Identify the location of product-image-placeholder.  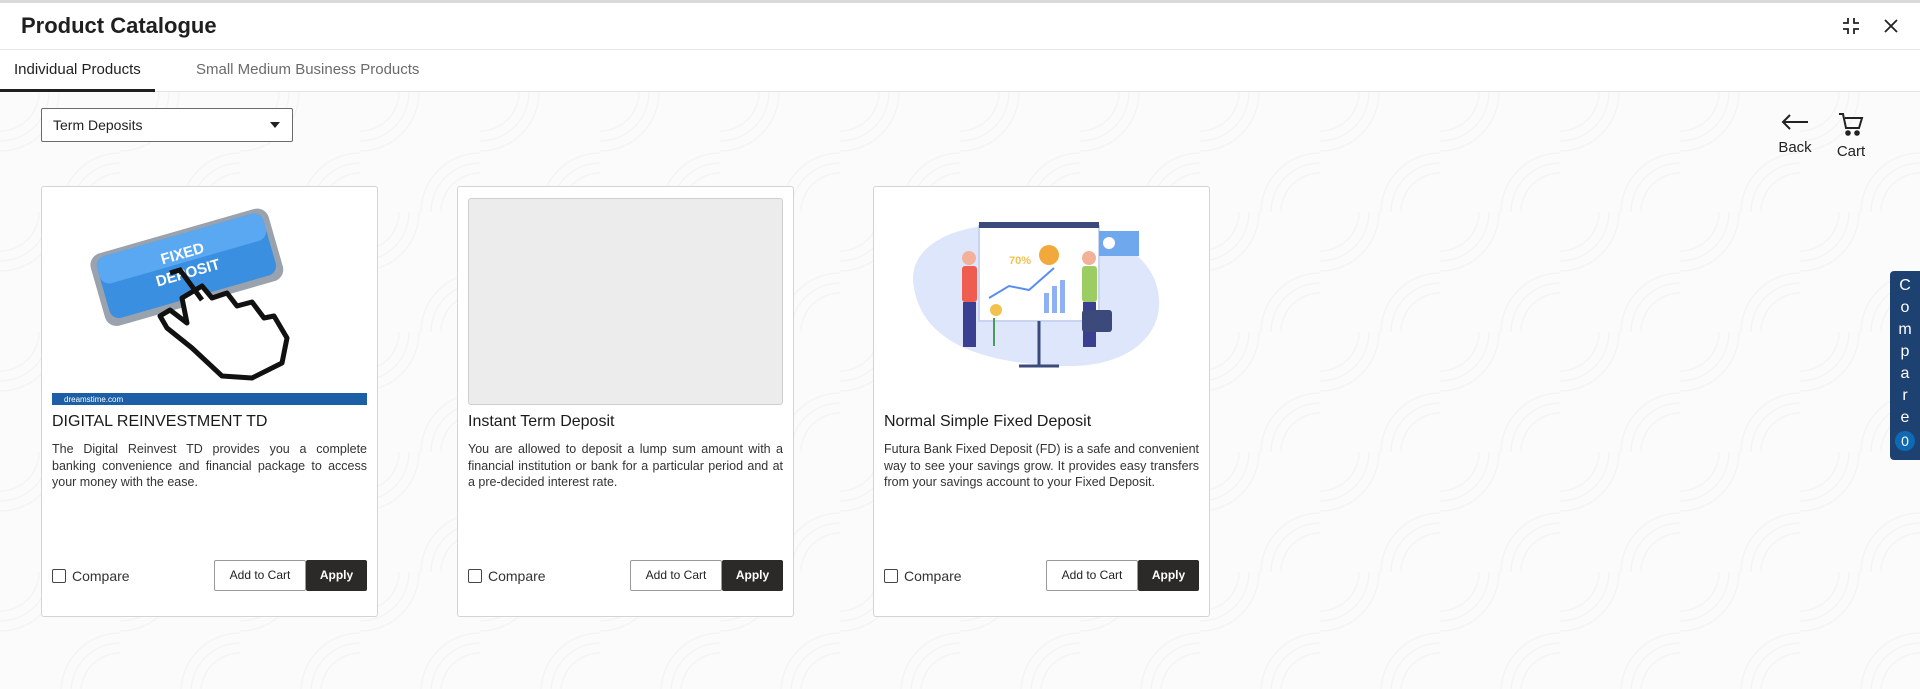
(625, 301).